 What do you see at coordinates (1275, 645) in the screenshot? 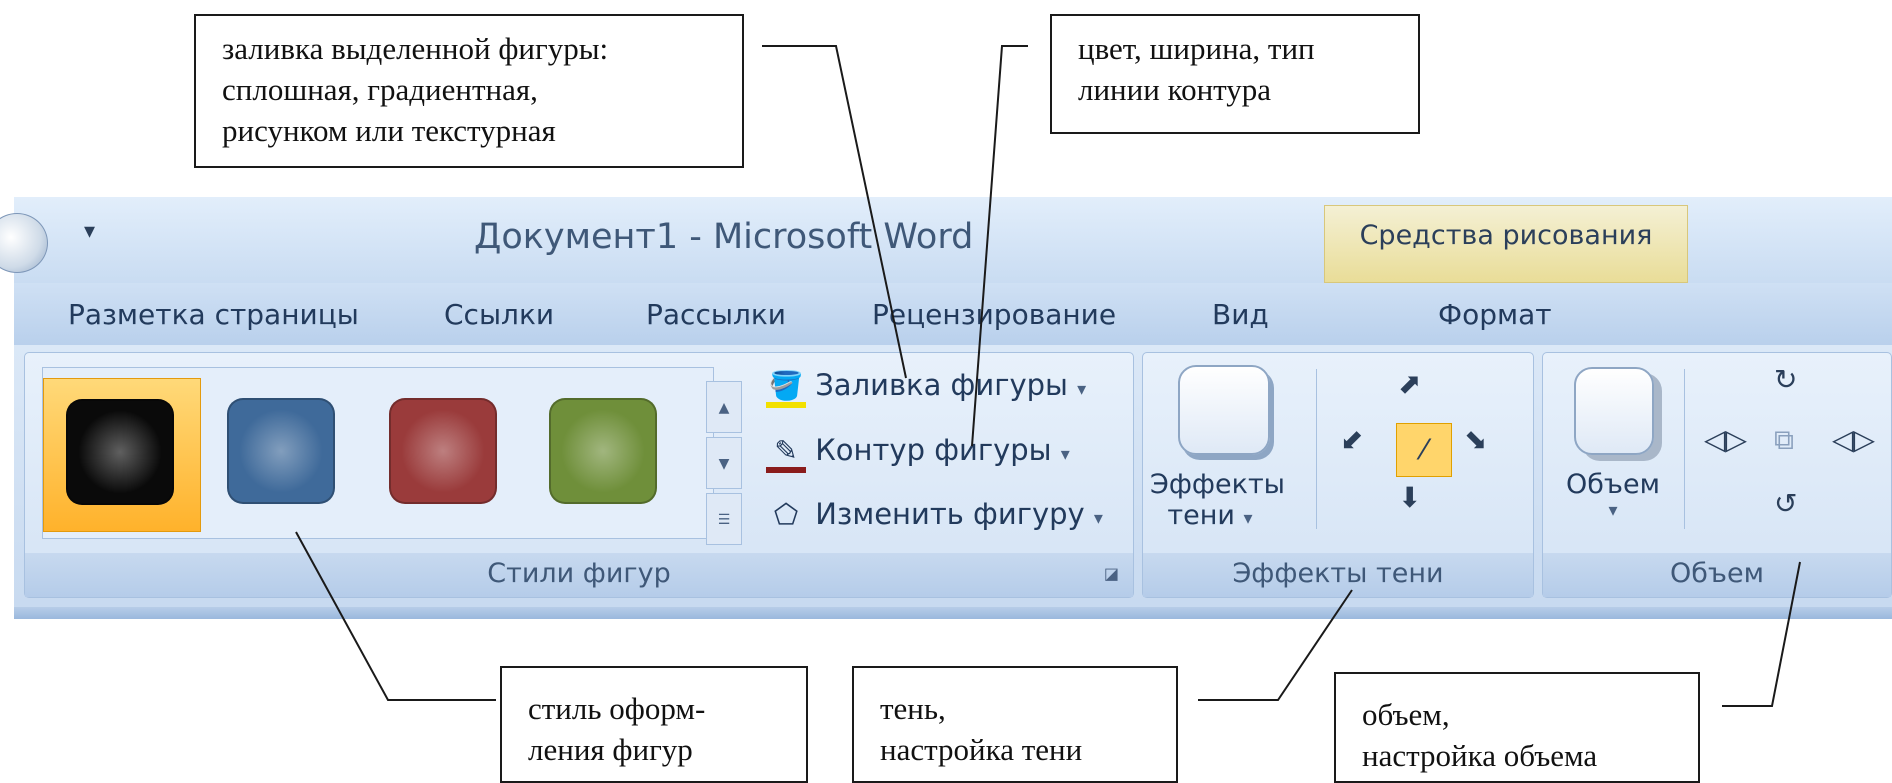
I see `leader-shadow` at bounding box center [1275, 645].